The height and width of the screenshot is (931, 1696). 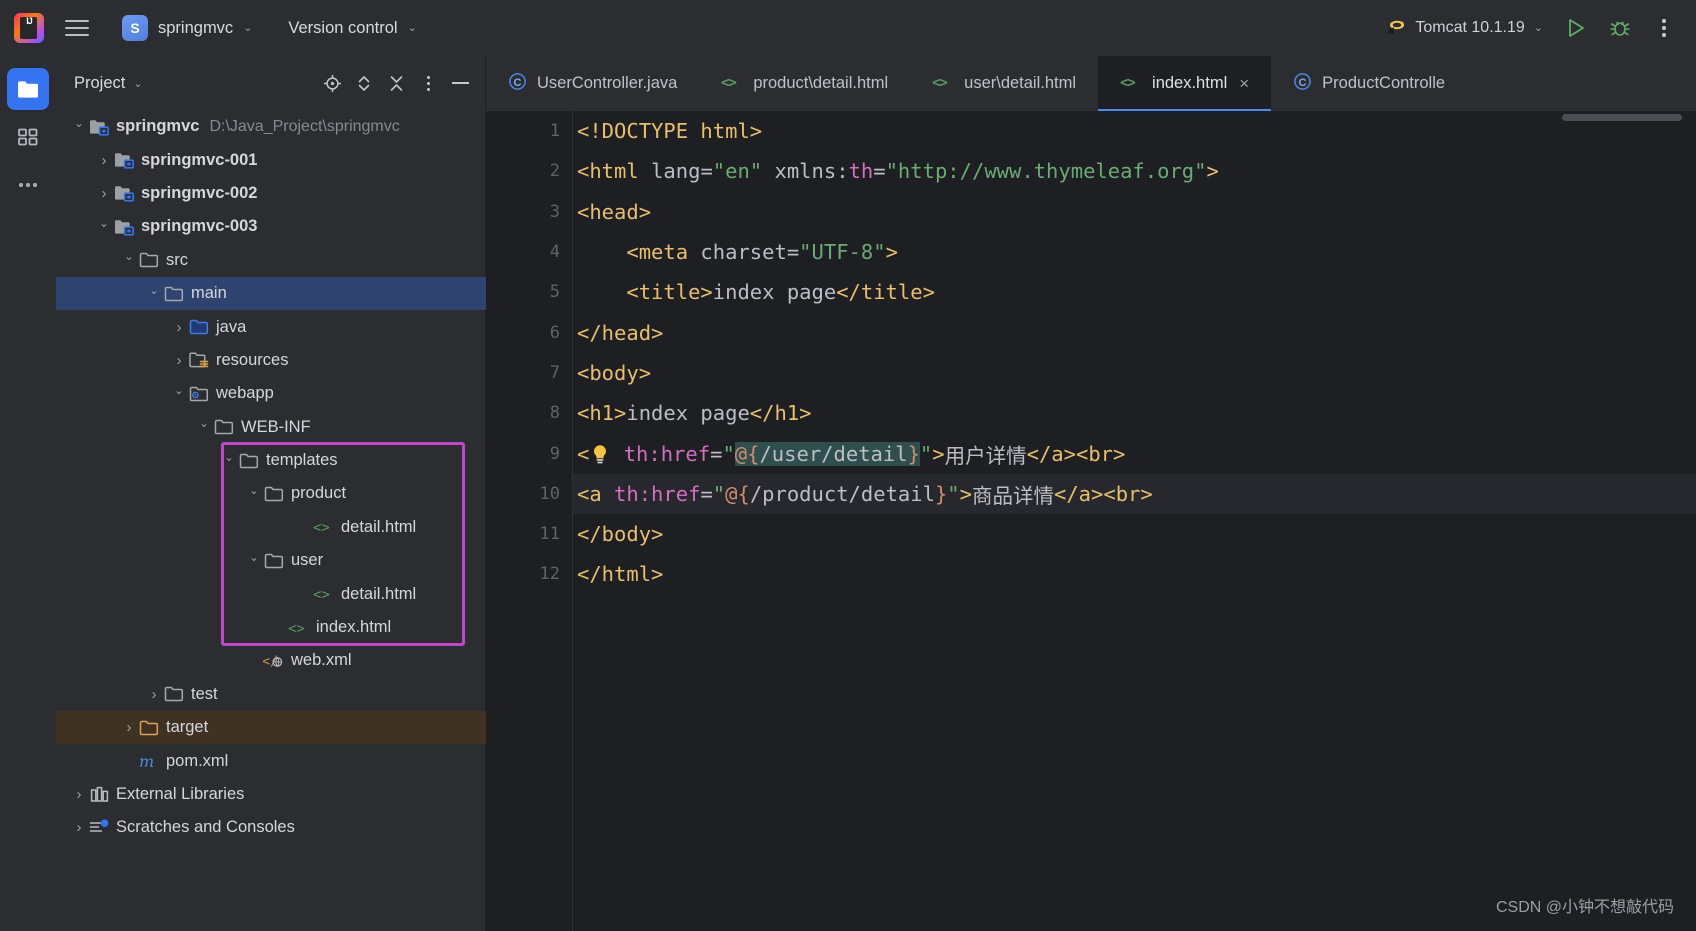 What do you see at coordinates (1369, 83) in the screenshot?
I see `editor-tab-productcontrolle: C ProductControlle` at bounding box center [1369, 83].